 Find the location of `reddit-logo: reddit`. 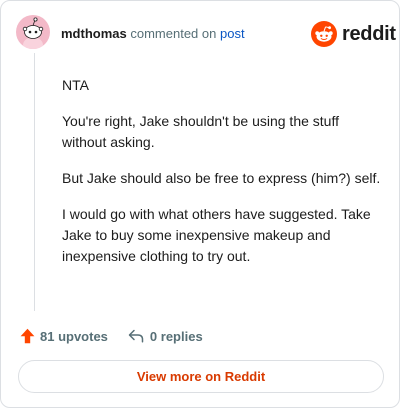

reddit-logo: reddit is located at coordinates (353, 34).